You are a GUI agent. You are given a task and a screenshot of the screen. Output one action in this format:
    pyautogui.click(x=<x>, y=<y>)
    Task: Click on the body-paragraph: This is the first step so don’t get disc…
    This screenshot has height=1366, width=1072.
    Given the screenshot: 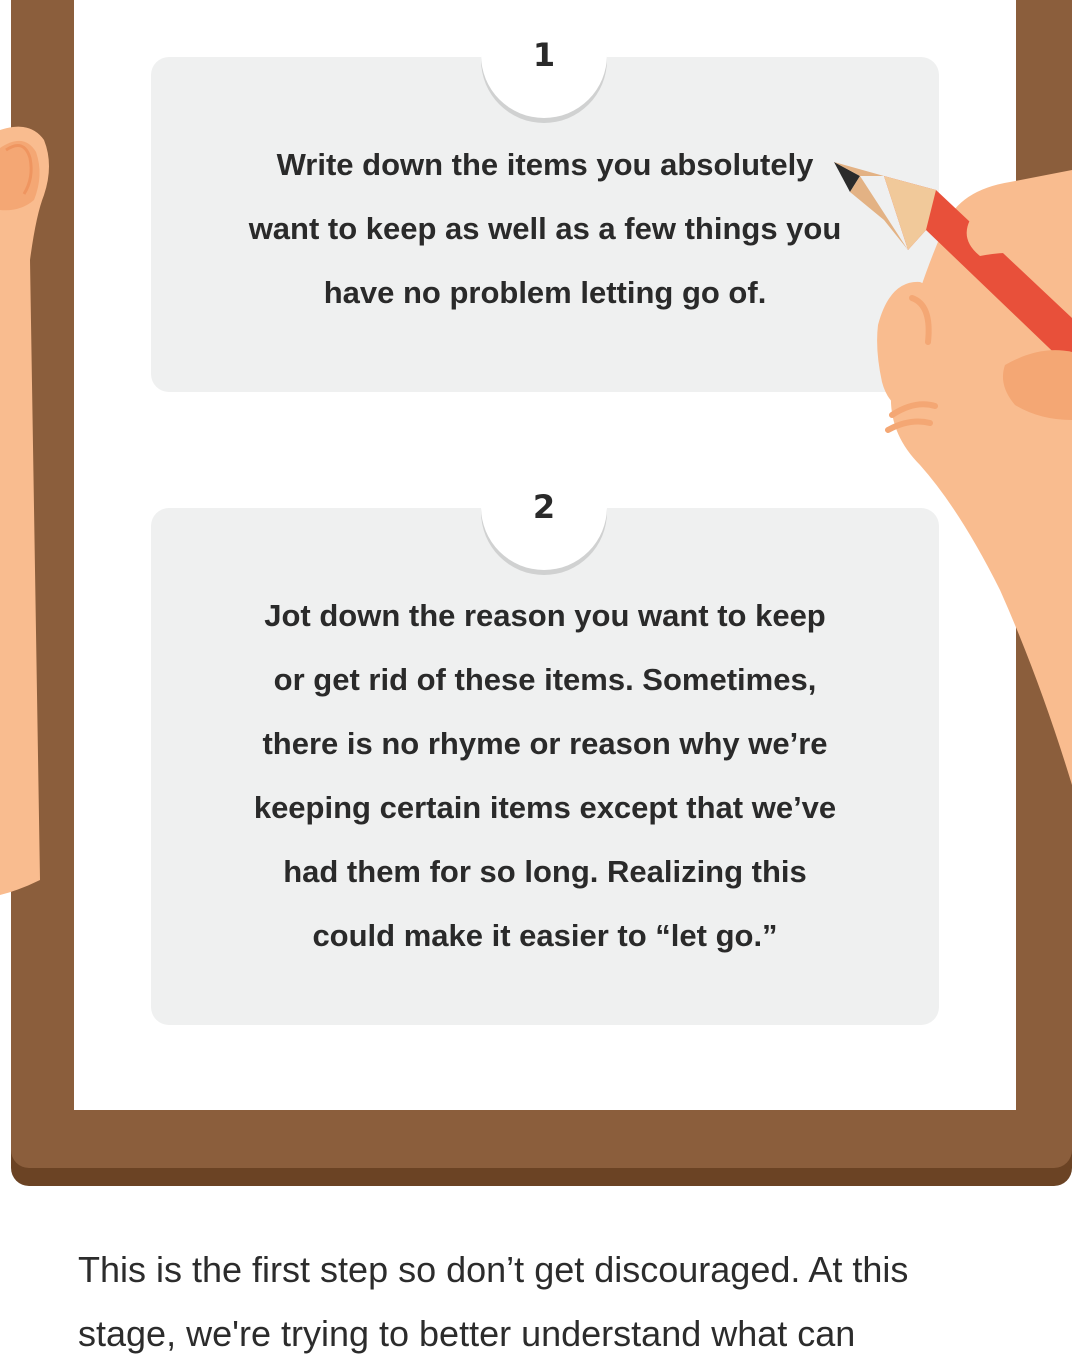 What is the action you would take?
    pyautogui.click(x=493, y=1301)
    